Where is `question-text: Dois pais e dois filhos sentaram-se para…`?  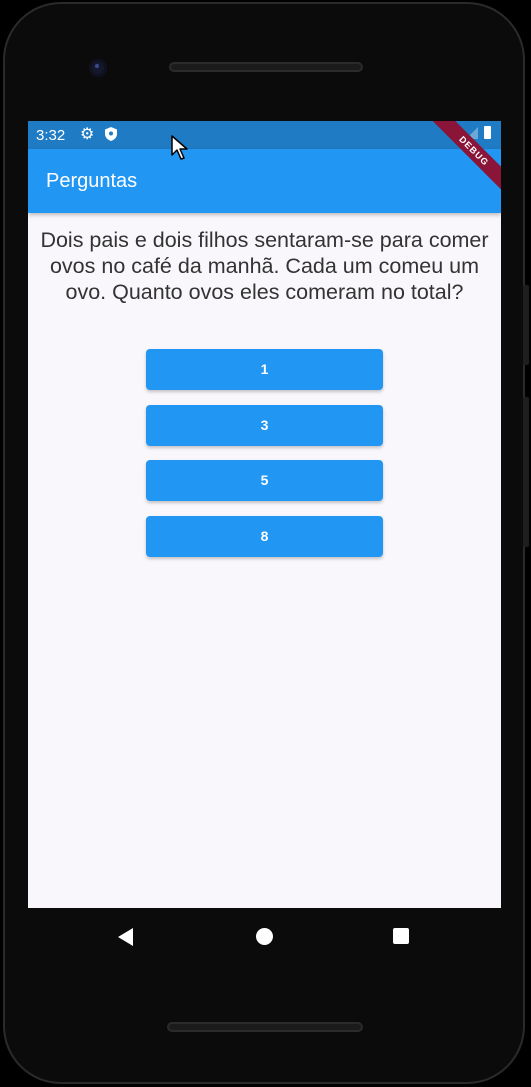
question-text: Dois pais e dois filhos sentaram-se para… is located at coordinates (264, 266).